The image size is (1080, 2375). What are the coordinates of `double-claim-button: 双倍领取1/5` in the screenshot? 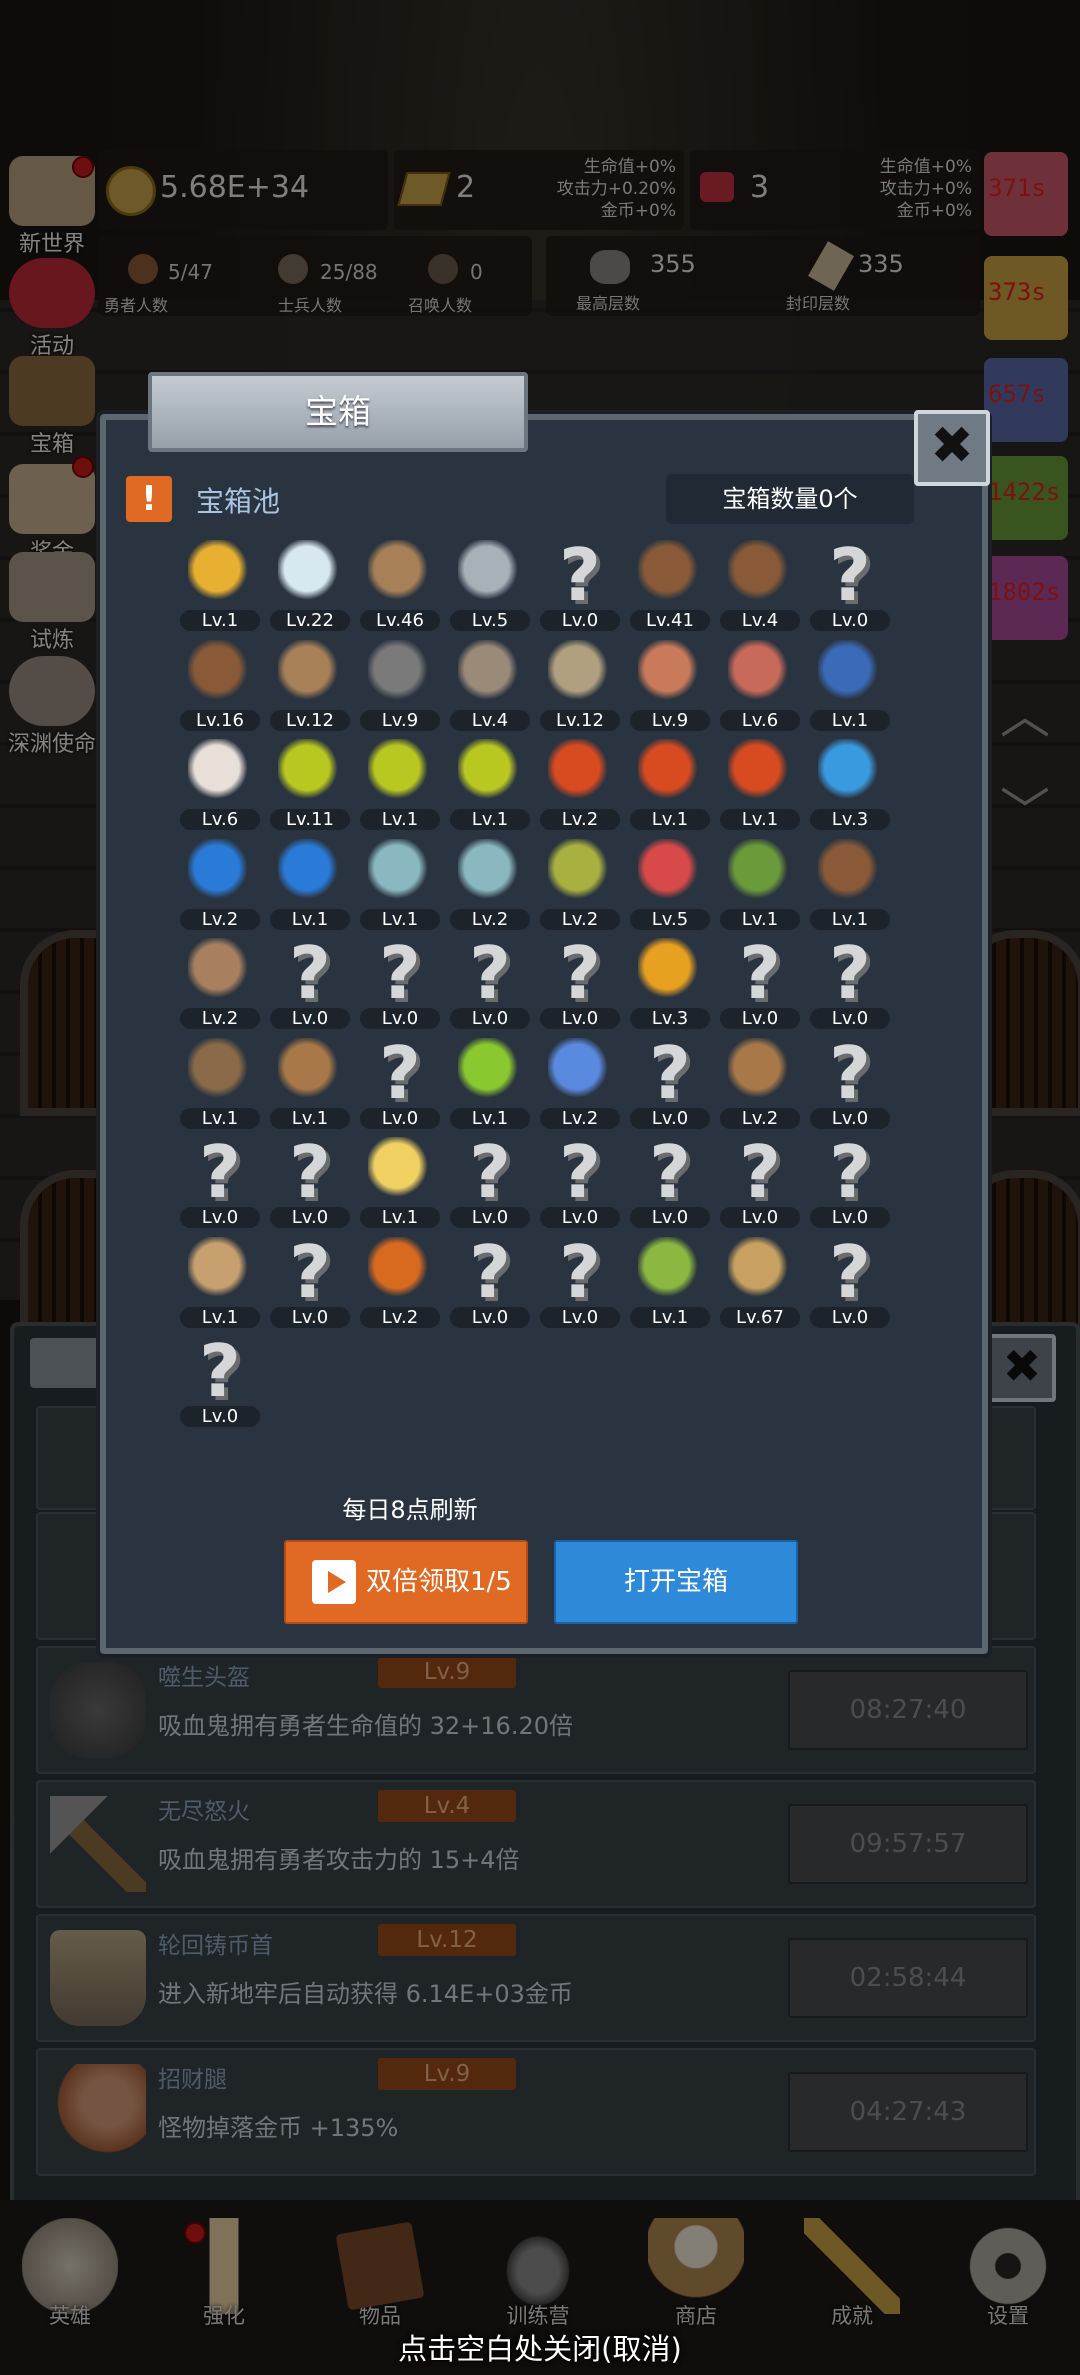 It's located at (406, 1582).